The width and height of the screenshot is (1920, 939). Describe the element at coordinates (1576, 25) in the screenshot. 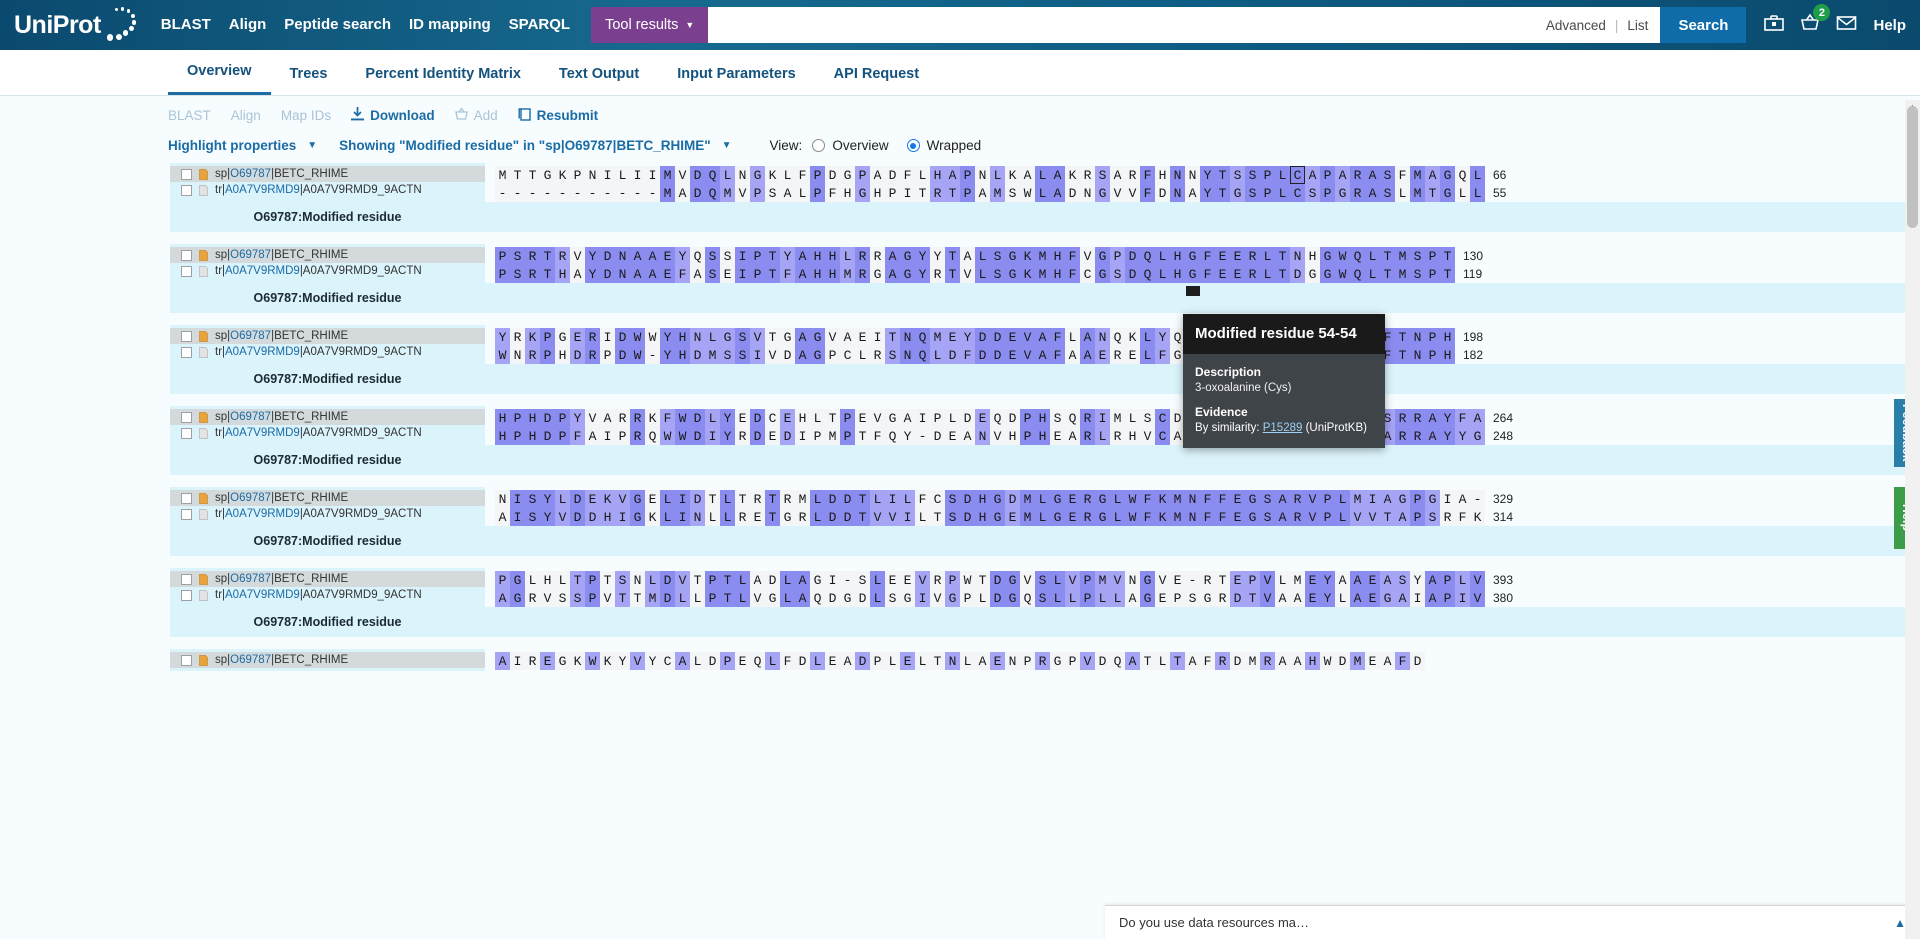

I see `advanced-search-link: Advanced` at that location.